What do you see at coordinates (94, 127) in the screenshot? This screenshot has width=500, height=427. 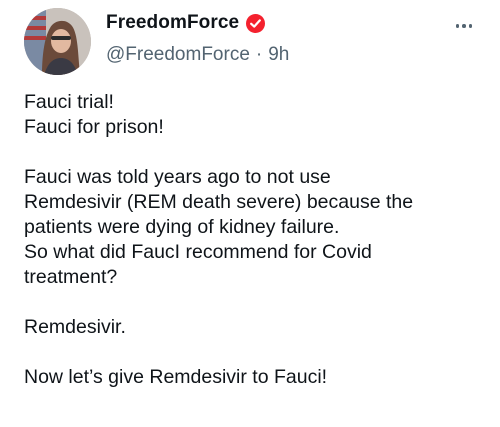 I see `post-text-line: Fauci for prison!` at bounding box center [94, 127].